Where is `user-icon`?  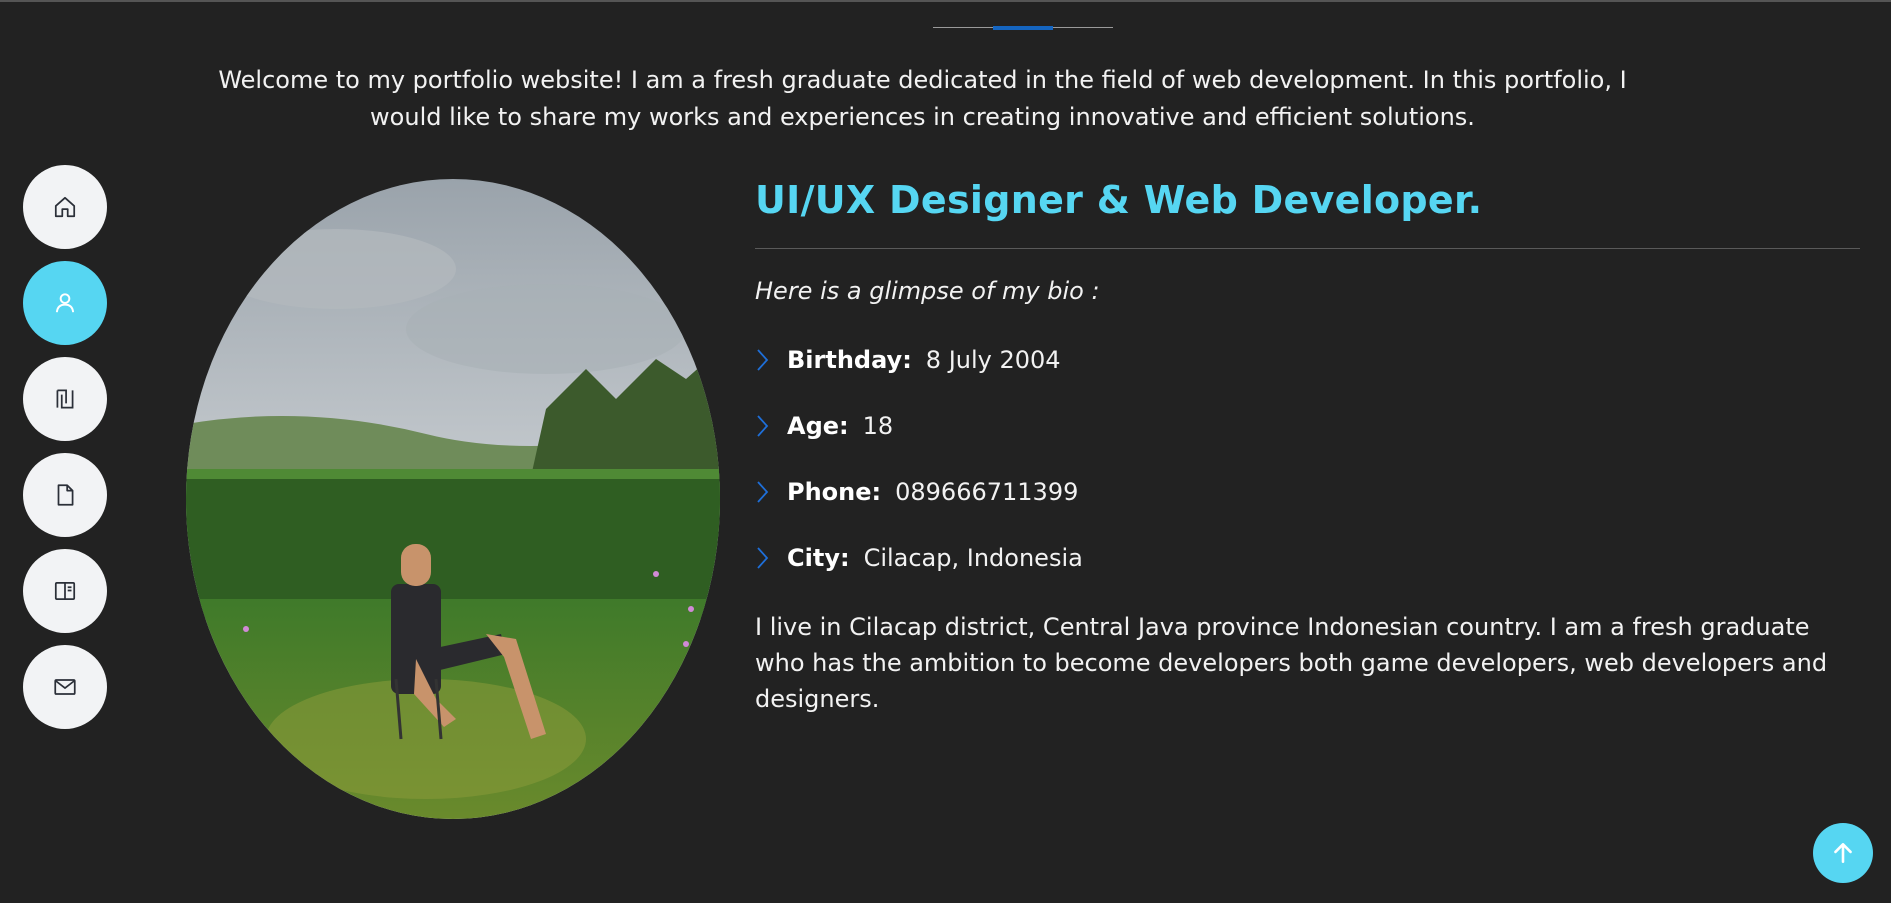 user-icon is located at coordinates (65, 303).